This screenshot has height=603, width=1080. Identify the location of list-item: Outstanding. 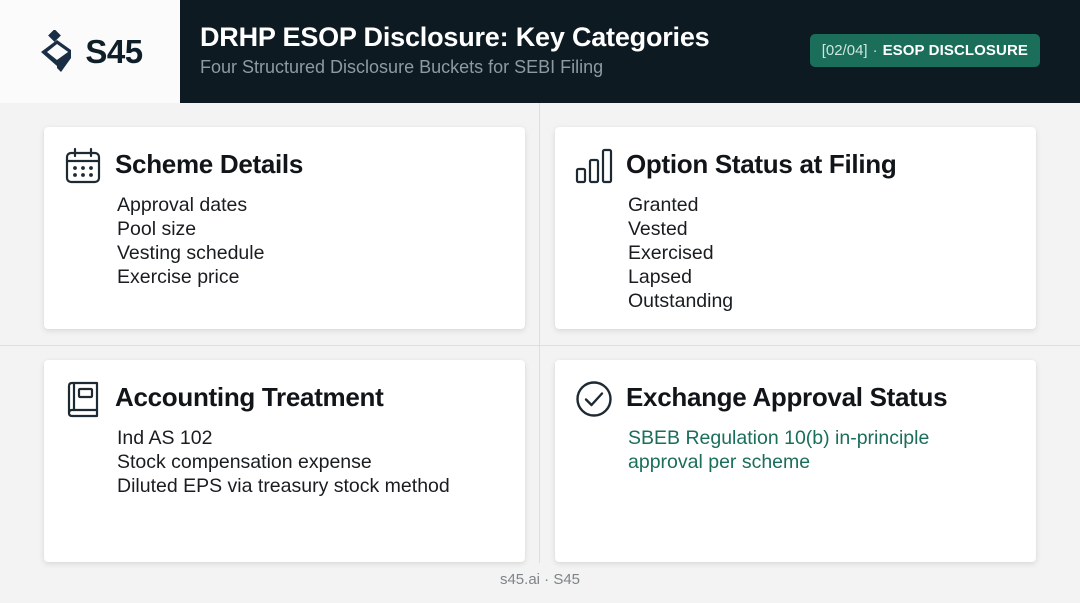
(681, 301).